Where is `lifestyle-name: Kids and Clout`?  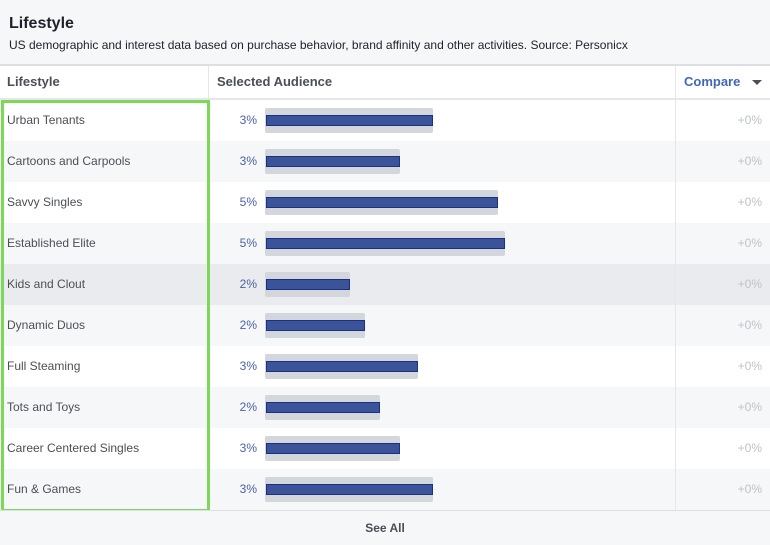
lifestyle-name: Kids and Clout is located at coordinates (46, 284).